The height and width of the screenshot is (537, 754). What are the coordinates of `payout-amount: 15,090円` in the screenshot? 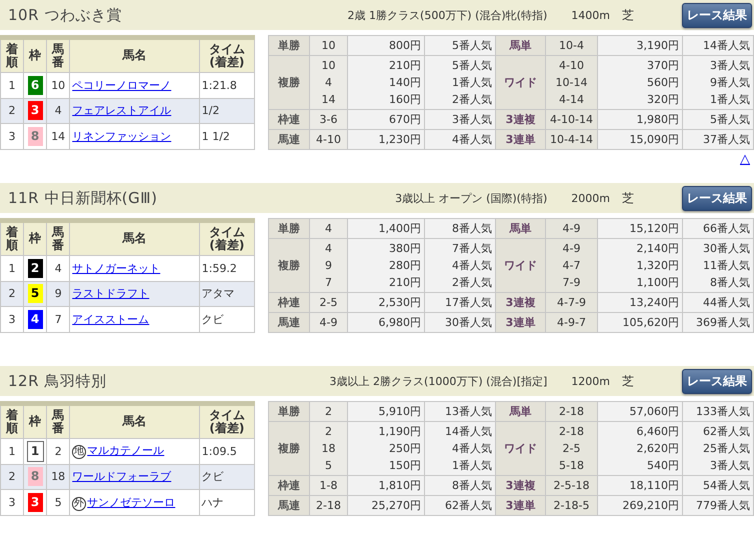 It's located at (653, 140).